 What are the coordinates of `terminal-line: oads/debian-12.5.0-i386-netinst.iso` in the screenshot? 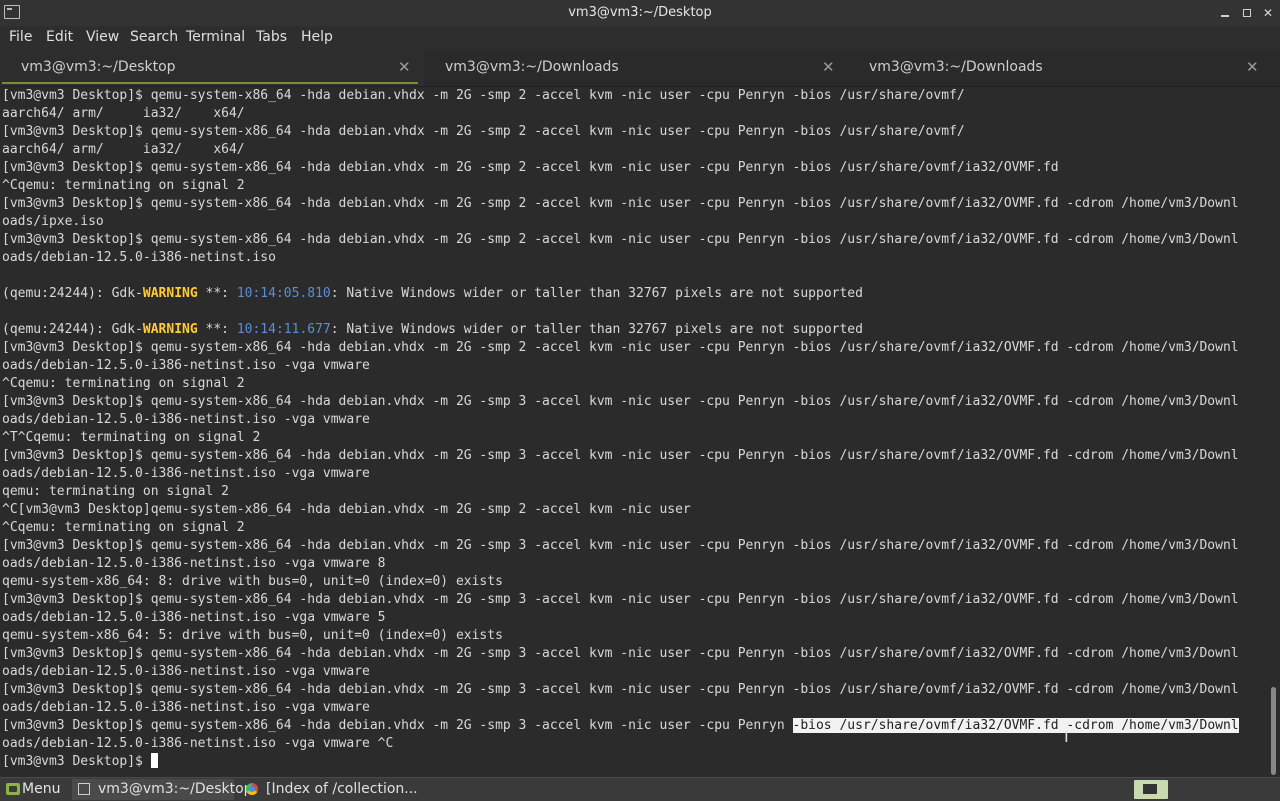 It's located at (620, 258).